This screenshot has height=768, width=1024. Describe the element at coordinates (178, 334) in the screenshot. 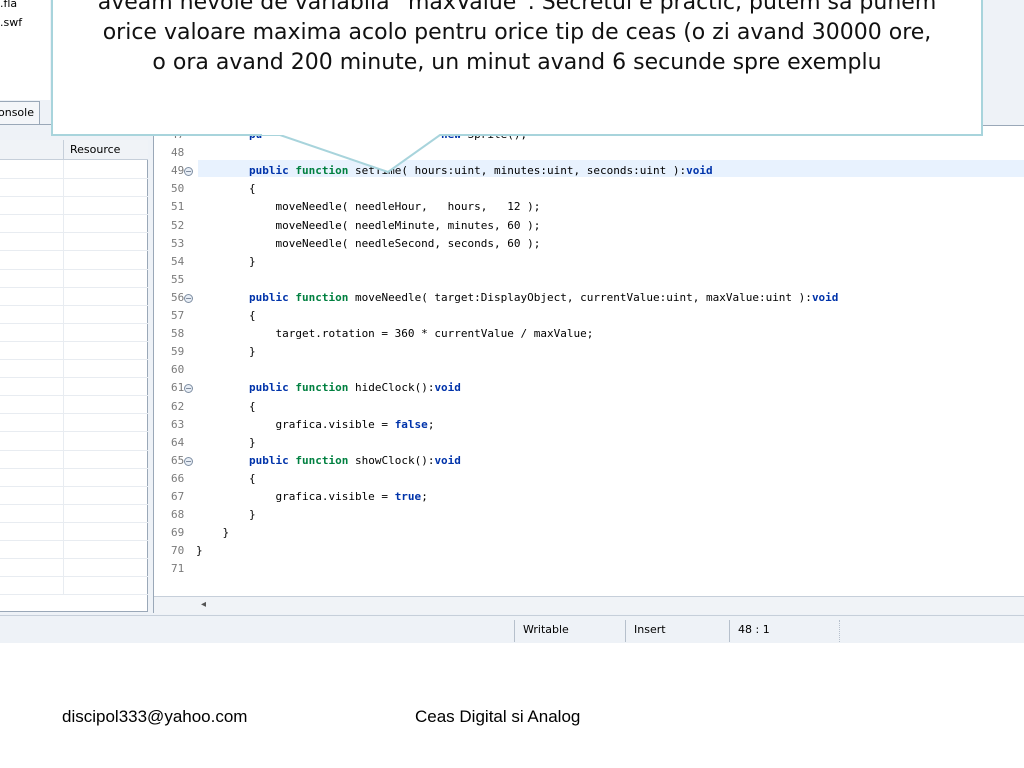

I see `line-number: 58` at that location.